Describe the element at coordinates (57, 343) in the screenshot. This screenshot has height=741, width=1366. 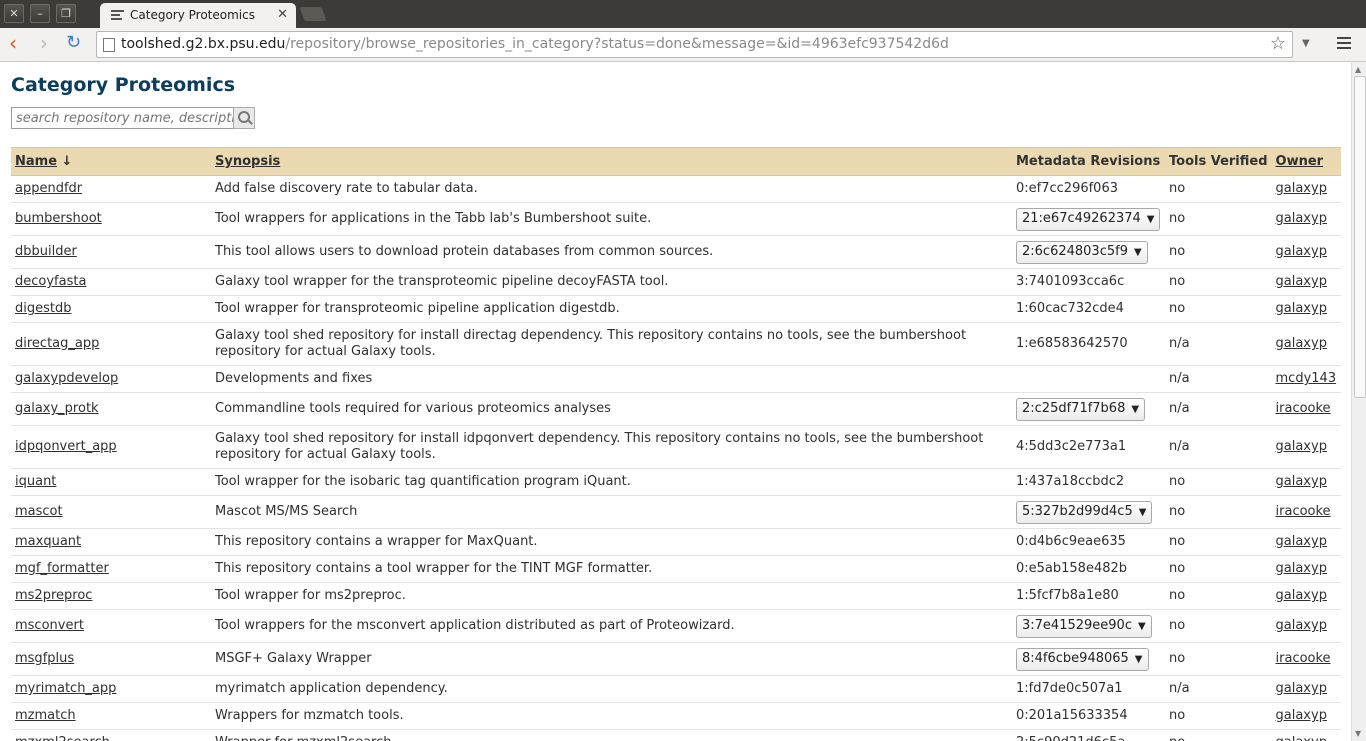
I see `repository-link: directag_app` at that location.